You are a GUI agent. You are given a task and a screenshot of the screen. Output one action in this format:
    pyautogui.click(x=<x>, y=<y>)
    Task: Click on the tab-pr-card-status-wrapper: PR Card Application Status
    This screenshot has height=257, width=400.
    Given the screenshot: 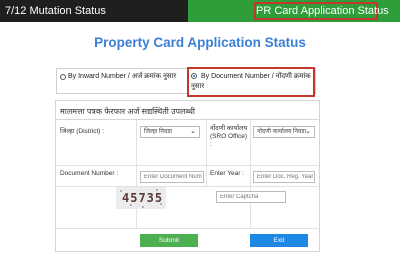 What is the action you would take?
    pyautogui.click(x=294, y=11)
    